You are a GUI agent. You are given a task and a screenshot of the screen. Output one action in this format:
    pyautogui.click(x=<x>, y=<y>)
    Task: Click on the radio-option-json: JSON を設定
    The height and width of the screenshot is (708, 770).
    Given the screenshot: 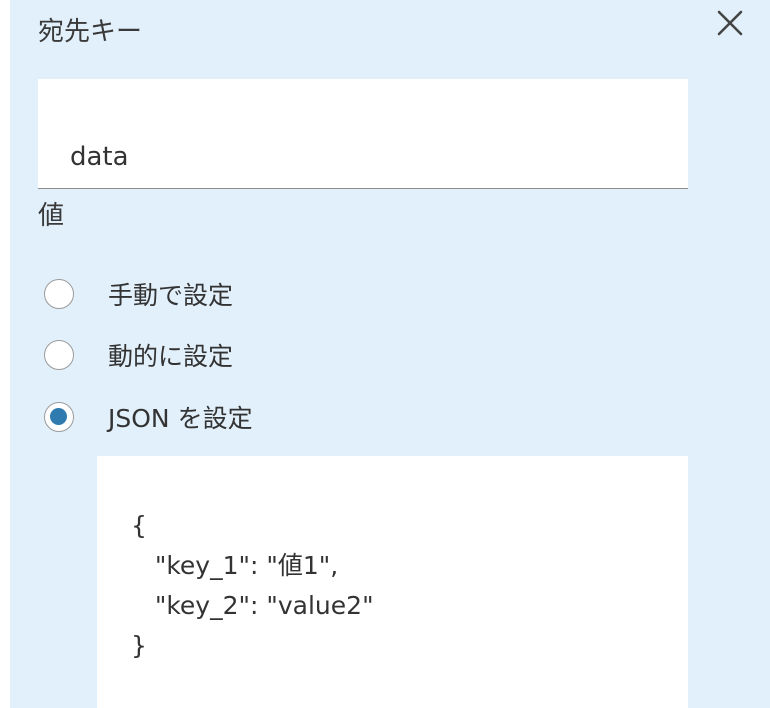 What is the action you would take?
    pyautogui.click(x=148, y=417)
    